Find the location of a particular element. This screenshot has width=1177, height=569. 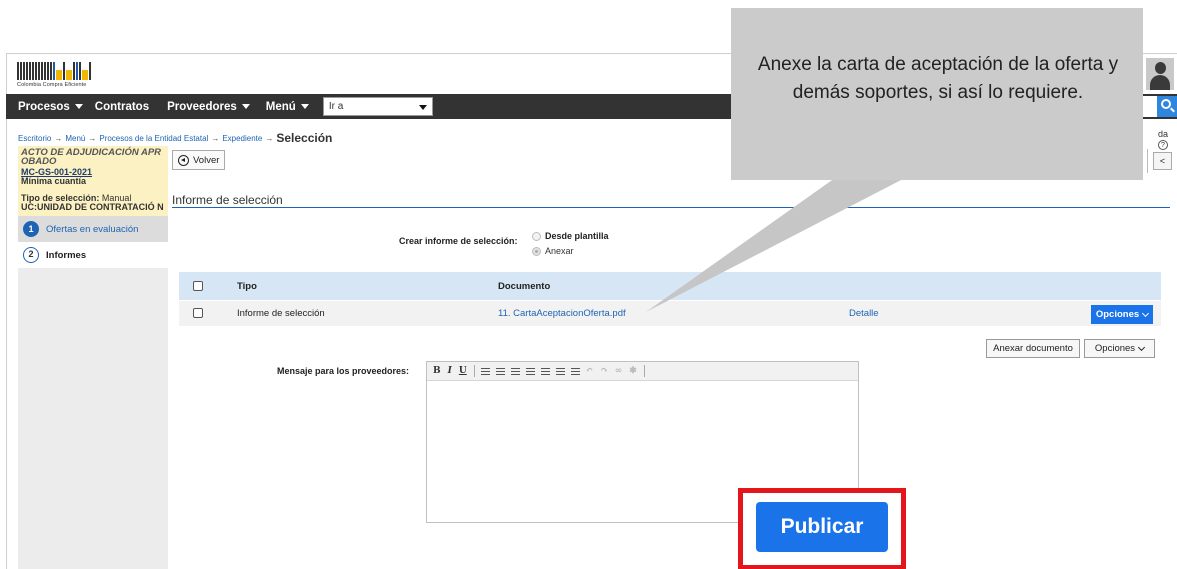

italic-button: I is located at coordinates (450, 371).